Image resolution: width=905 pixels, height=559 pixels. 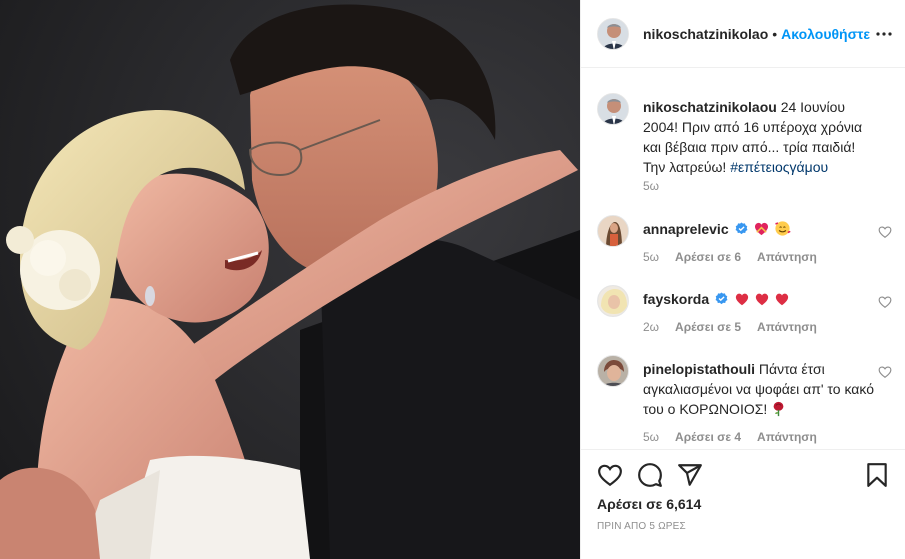 I want to click on rose-icon, so click(x=778, y=409).